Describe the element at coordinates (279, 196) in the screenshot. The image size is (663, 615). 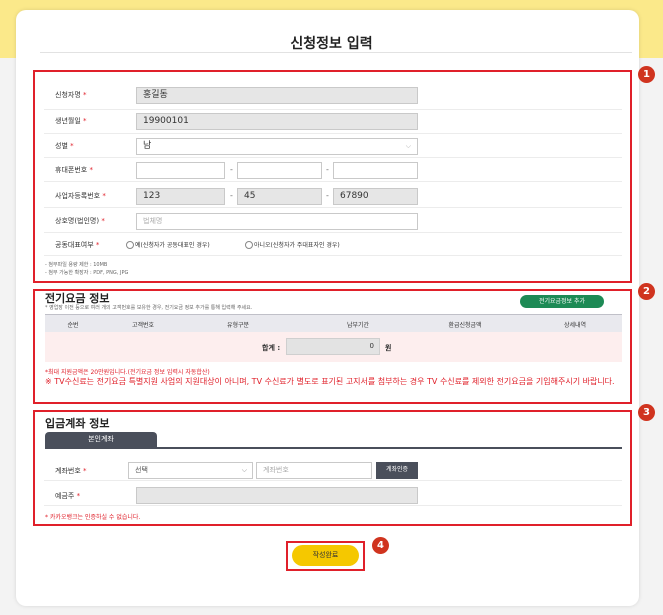
I see `business-number-field-2: 45` at that location.